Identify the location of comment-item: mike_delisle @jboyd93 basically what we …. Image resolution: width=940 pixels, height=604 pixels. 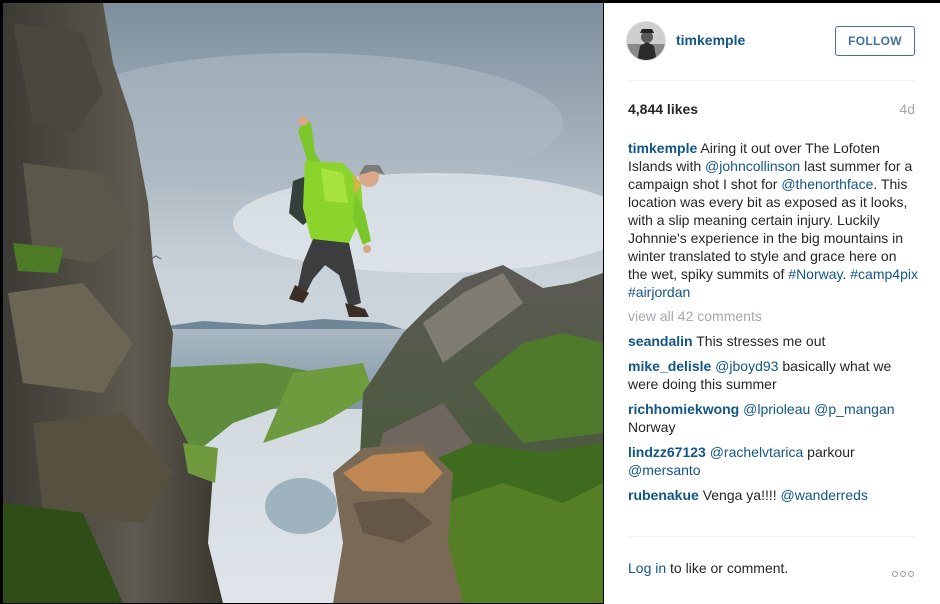
(773, 375).